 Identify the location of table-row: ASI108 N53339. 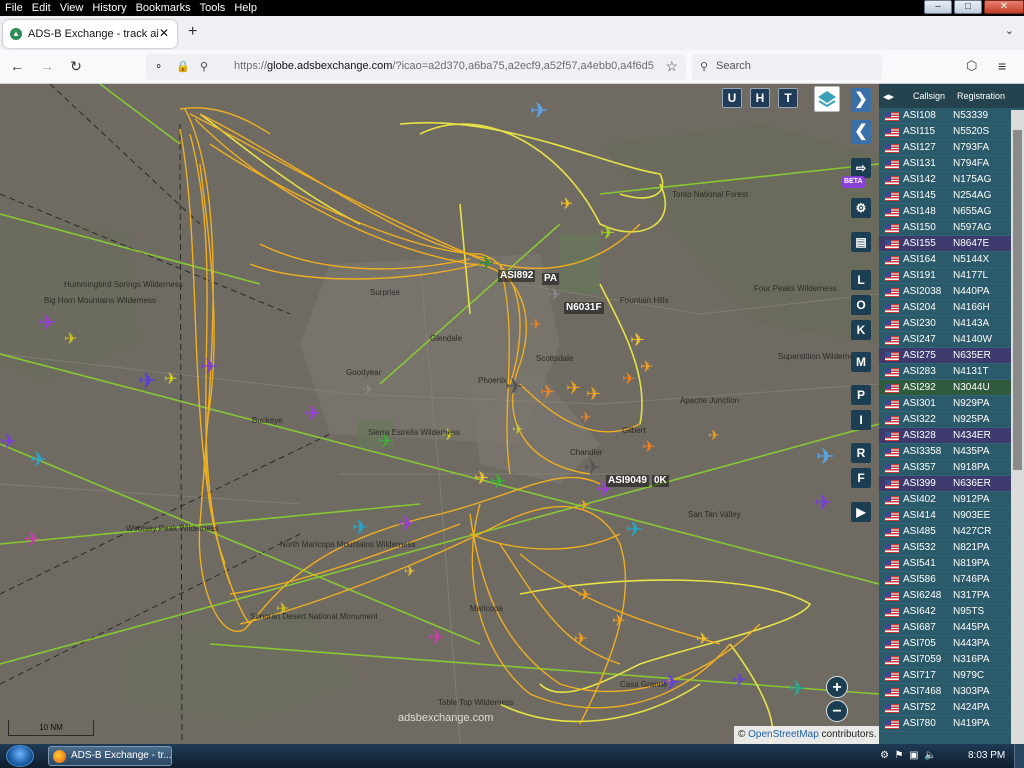
(951, 116).